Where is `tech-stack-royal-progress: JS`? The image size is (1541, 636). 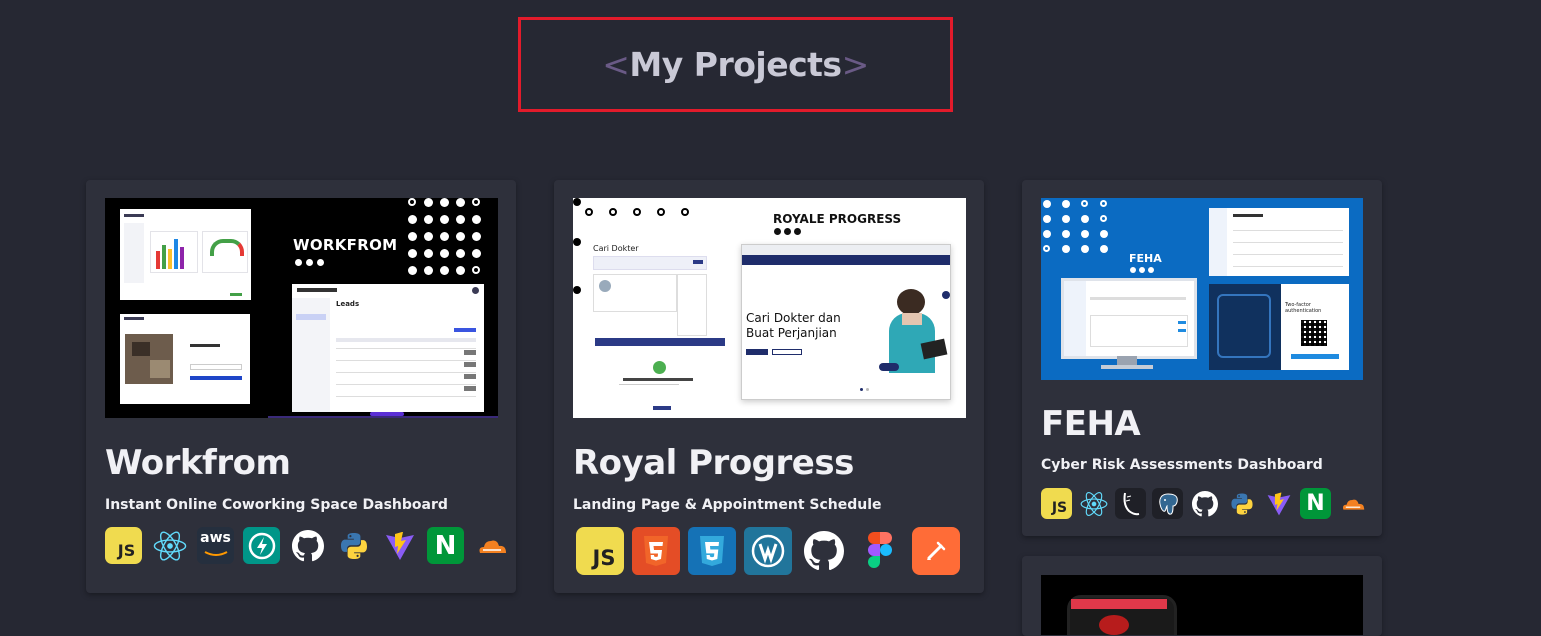 tech-stack-royal-progress: JS is located at coordinates (768, 551).